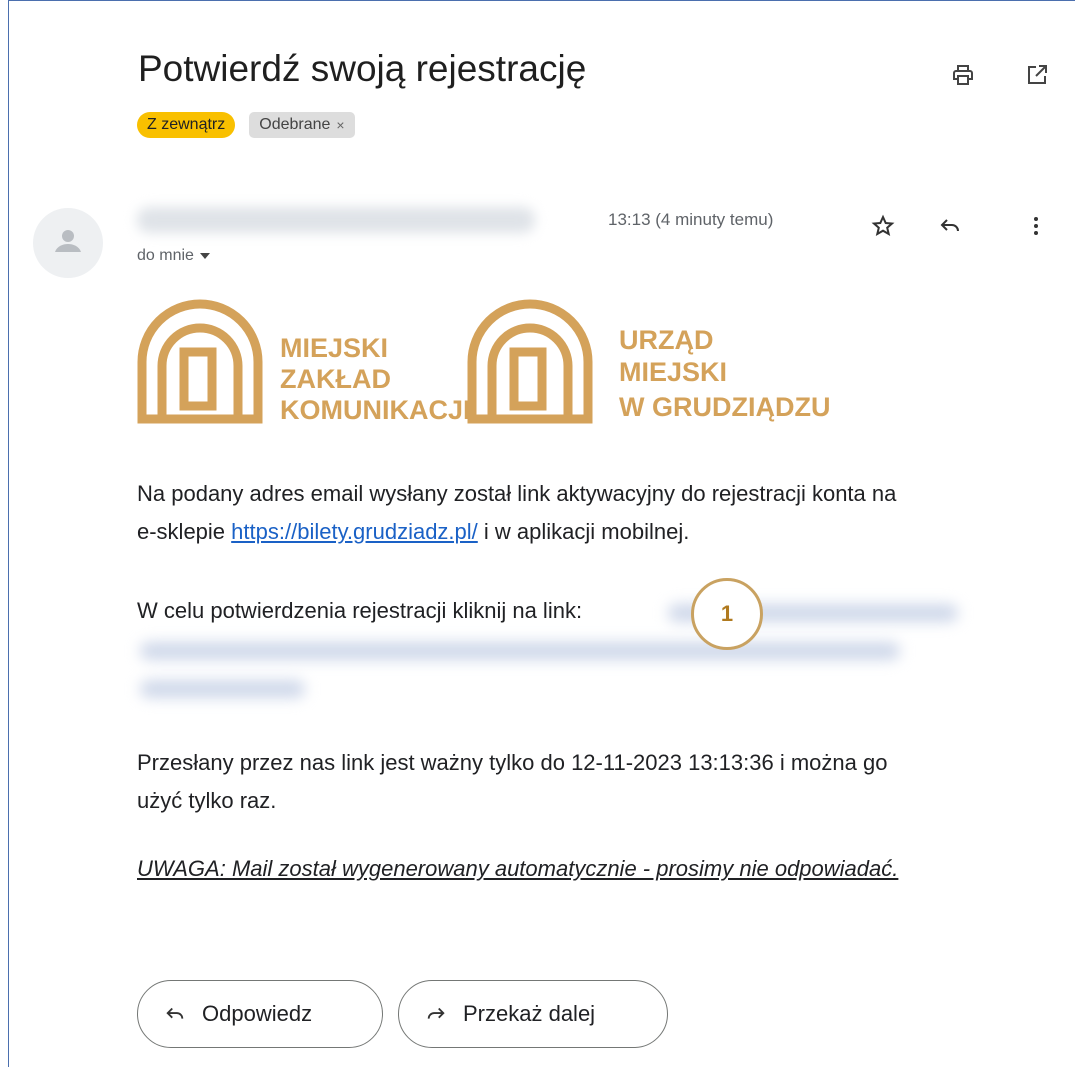  I want to click on more-vert-icon, so click(1036, 226).